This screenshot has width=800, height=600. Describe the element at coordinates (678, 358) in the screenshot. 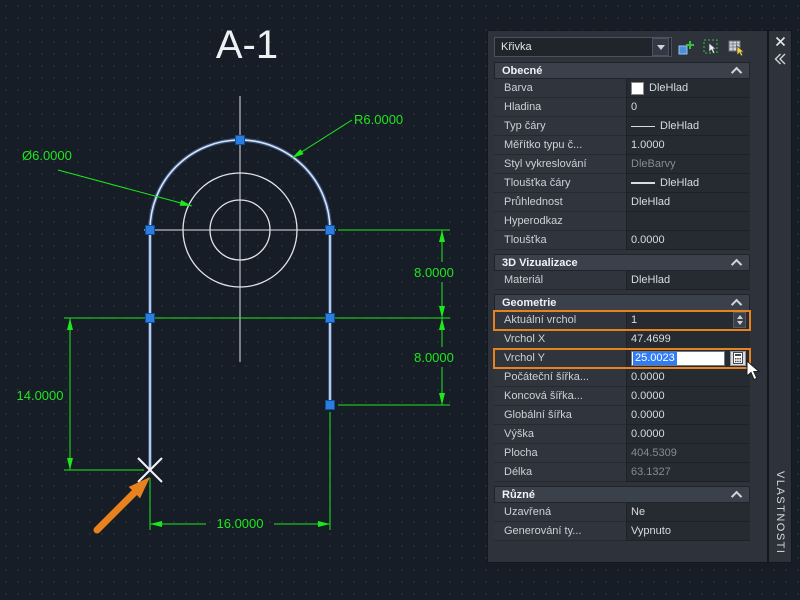

I see `vertex-y-input: 25.0023` at that location.